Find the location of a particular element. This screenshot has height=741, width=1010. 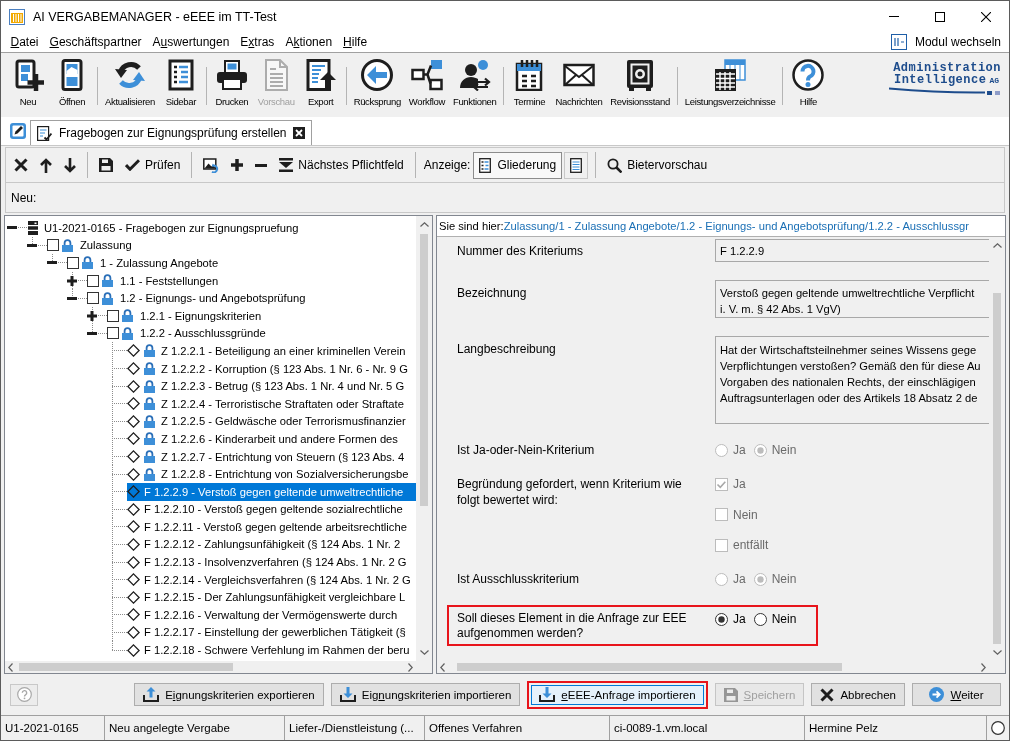

tree-item: 1.2 - Eignungs- und Angebotsprüfung is located at coordinates (205, 298).